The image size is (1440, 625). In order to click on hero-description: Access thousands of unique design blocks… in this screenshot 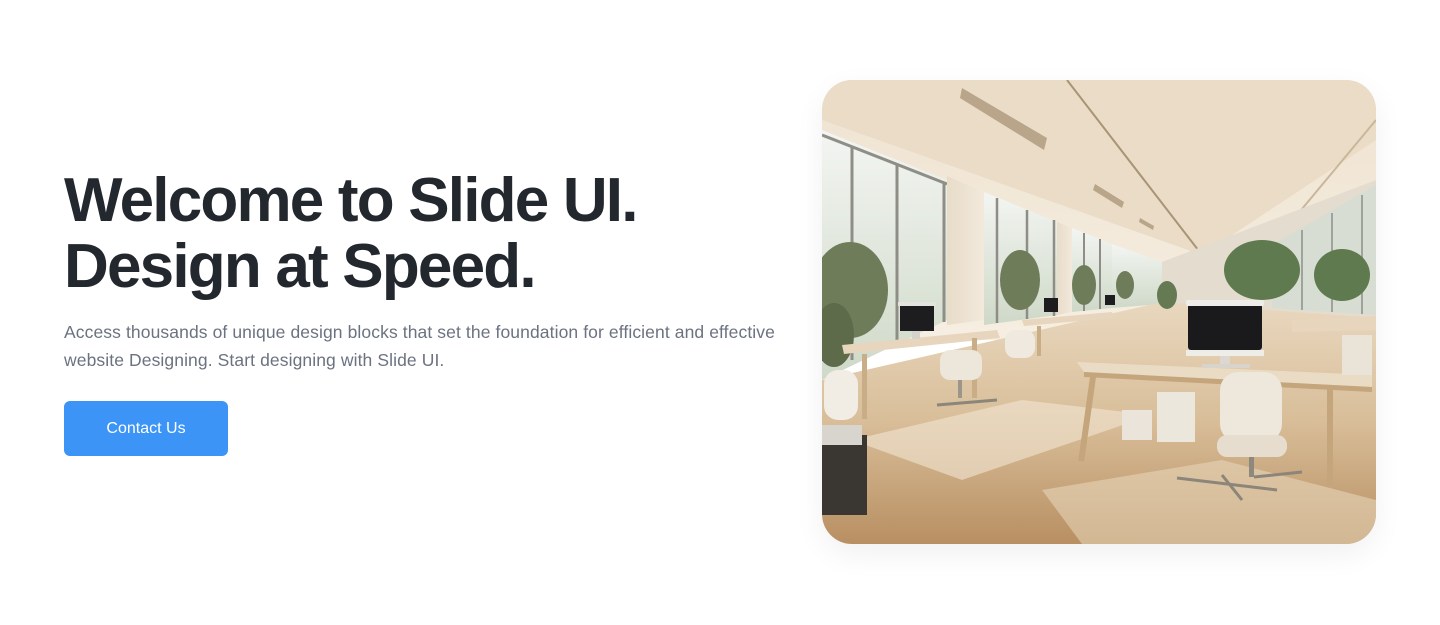, I will do `click(419, 346)`.